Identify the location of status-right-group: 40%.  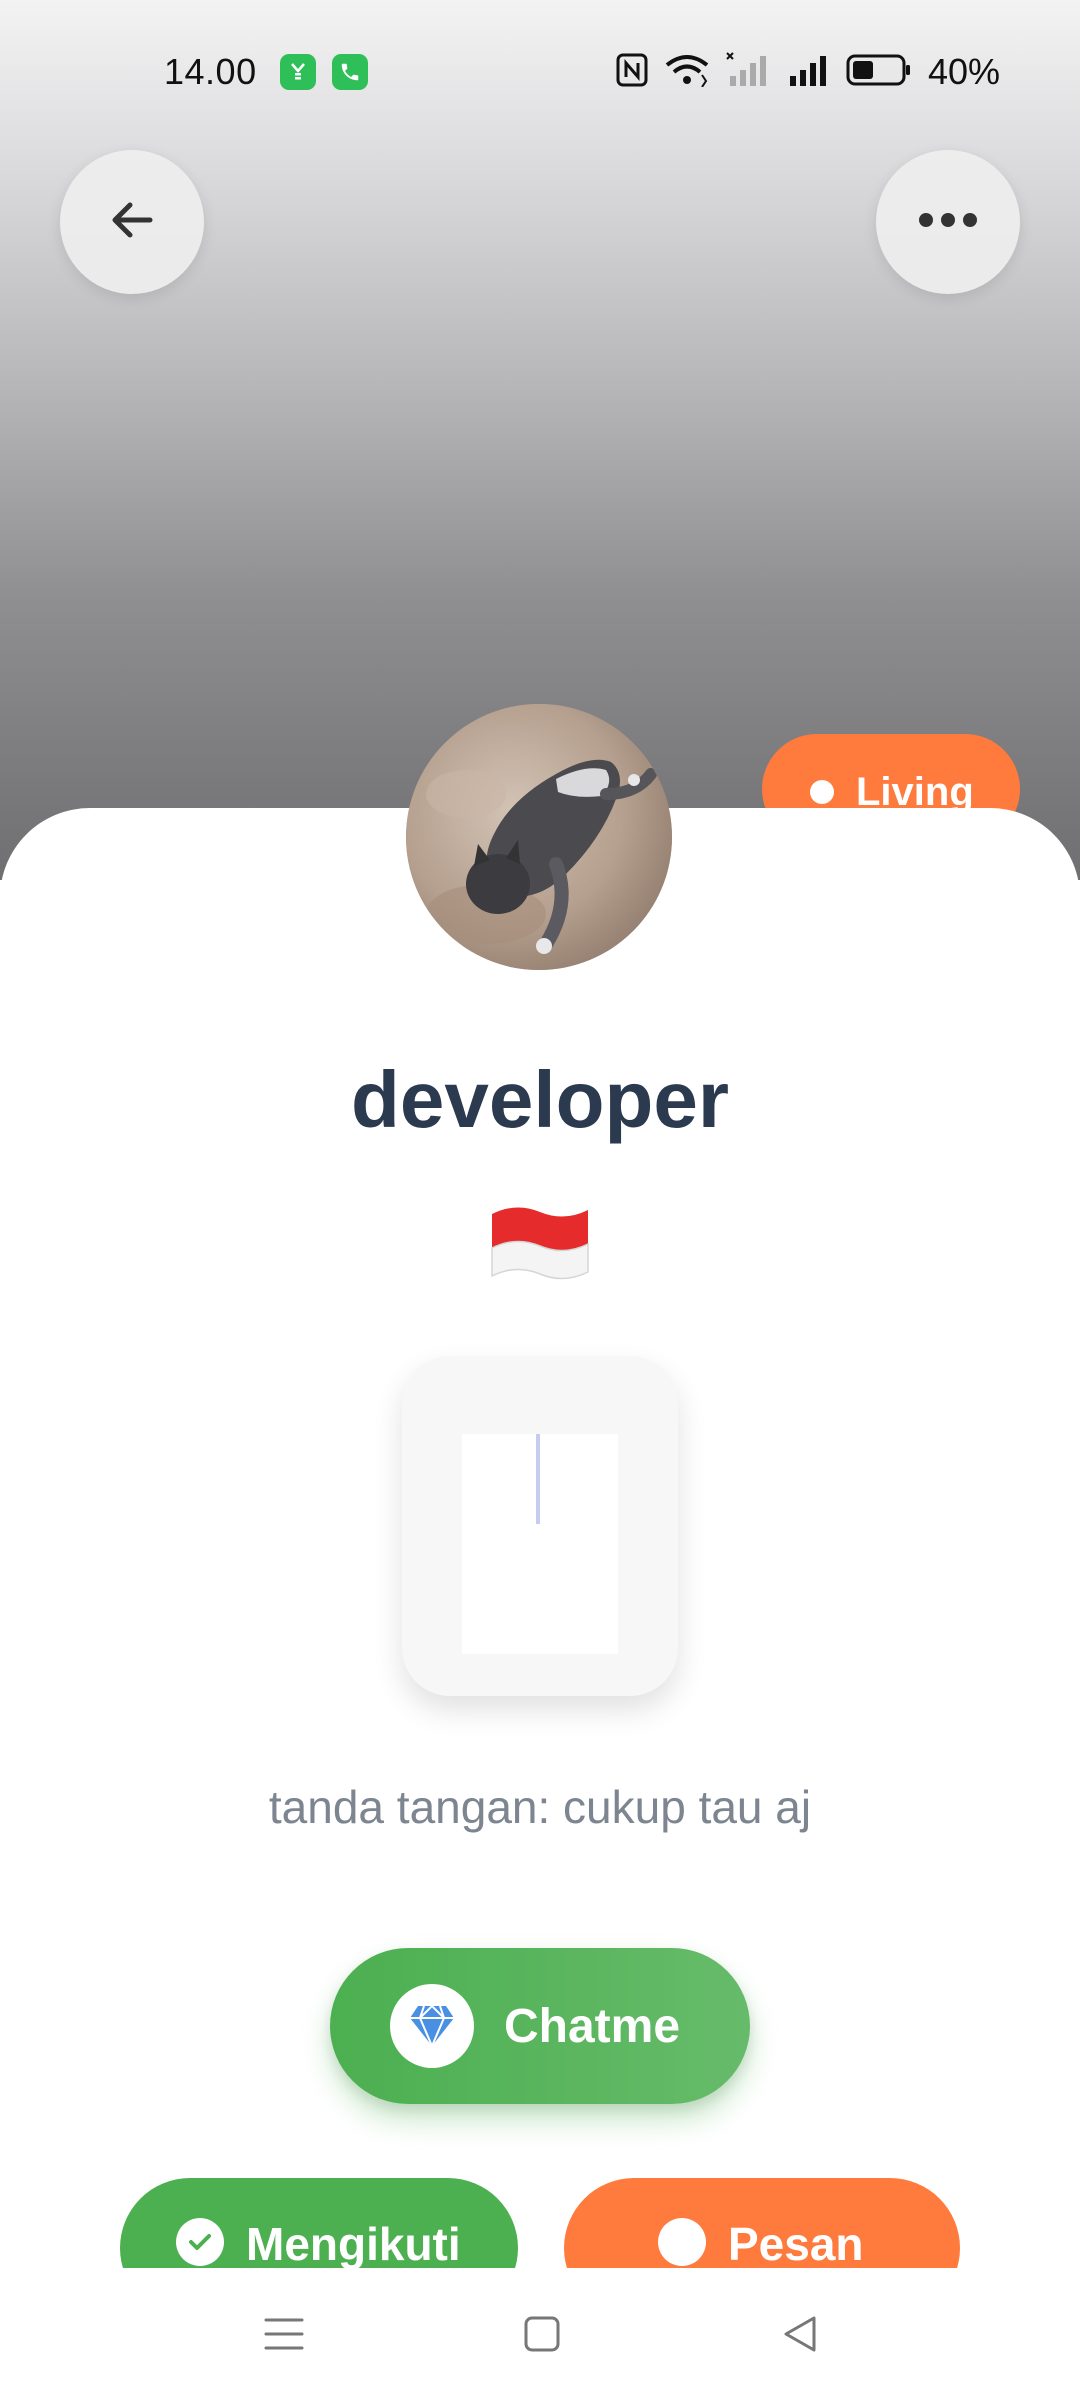
(808, 72).